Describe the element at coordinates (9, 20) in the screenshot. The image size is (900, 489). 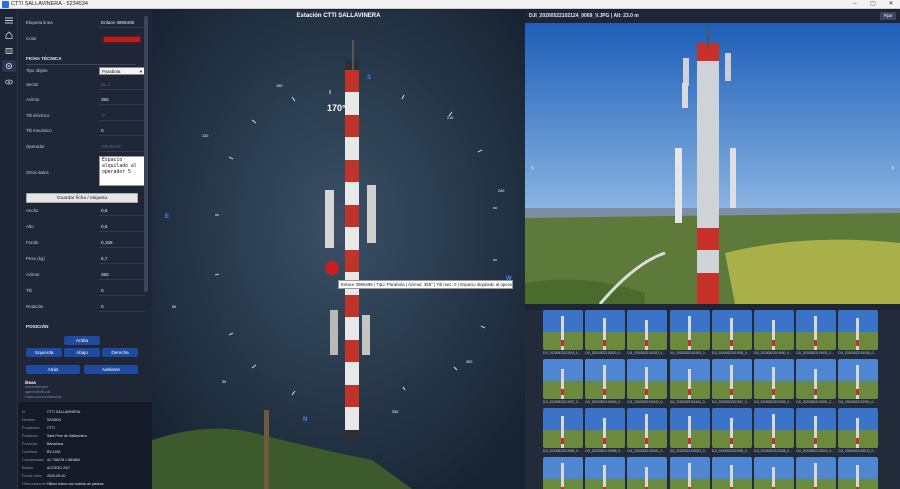
I see `menu-icon` at that location.